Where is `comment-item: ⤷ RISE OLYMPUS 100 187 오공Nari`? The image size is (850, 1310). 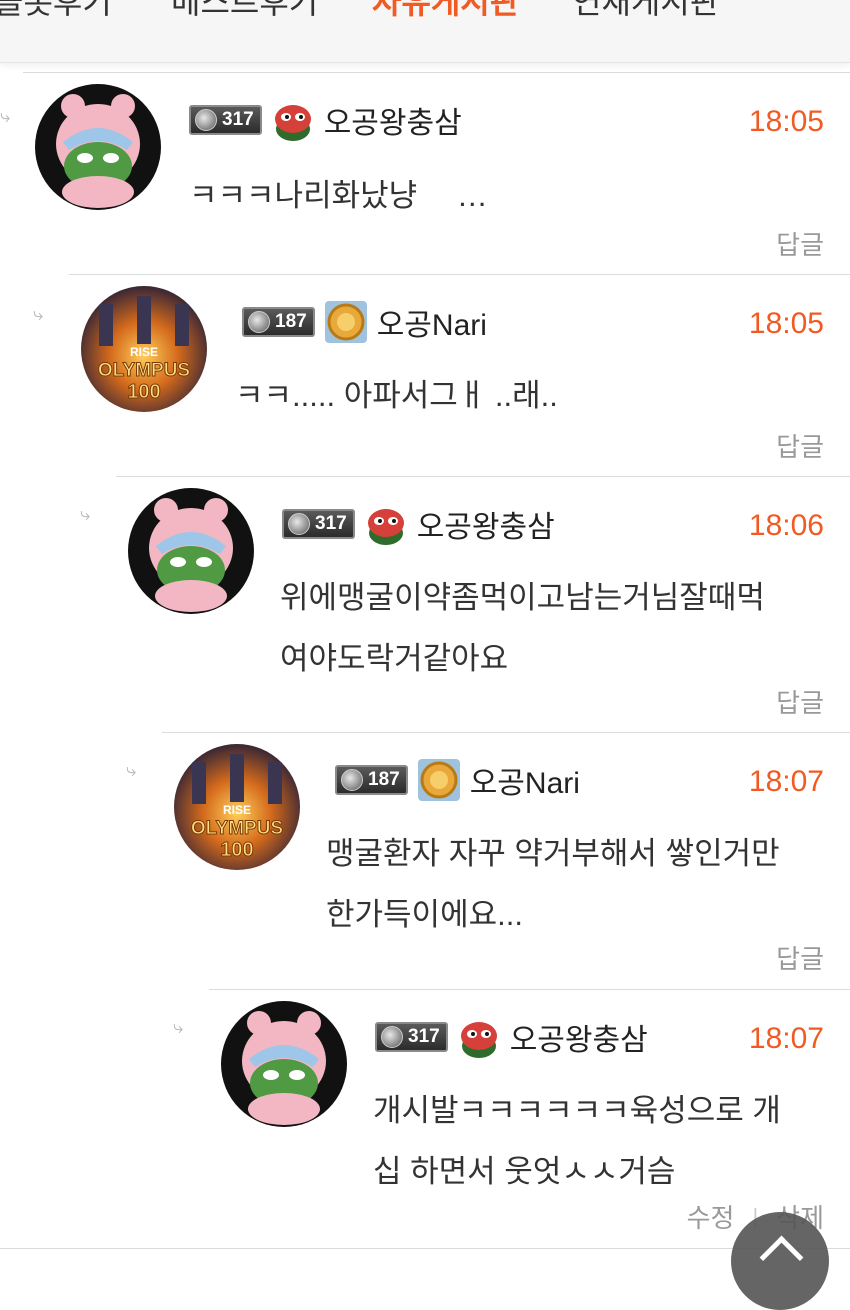
comment-item: ⤷ RISE OLYMPUS 100 187 오공Nari is located at coordinates (441, 375).